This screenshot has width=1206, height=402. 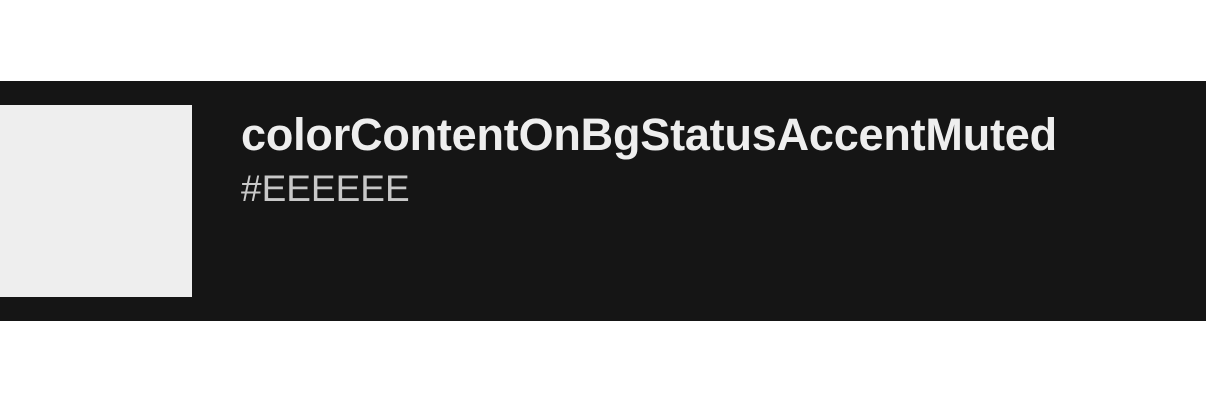 I want to click on token-hex-value: #EEEEEE, so click(x=325, y=188).